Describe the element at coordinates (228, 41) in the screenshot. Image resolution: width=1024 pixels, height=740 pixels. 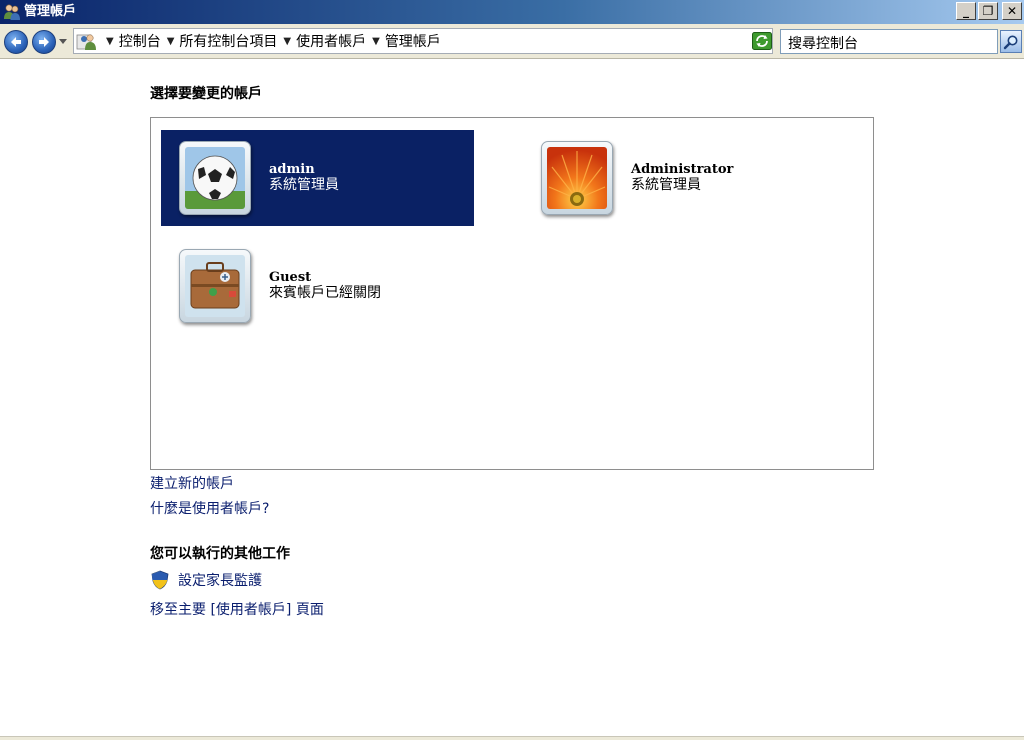
I see `breadcrumb-all-items: 所有控制台項目` at that location.